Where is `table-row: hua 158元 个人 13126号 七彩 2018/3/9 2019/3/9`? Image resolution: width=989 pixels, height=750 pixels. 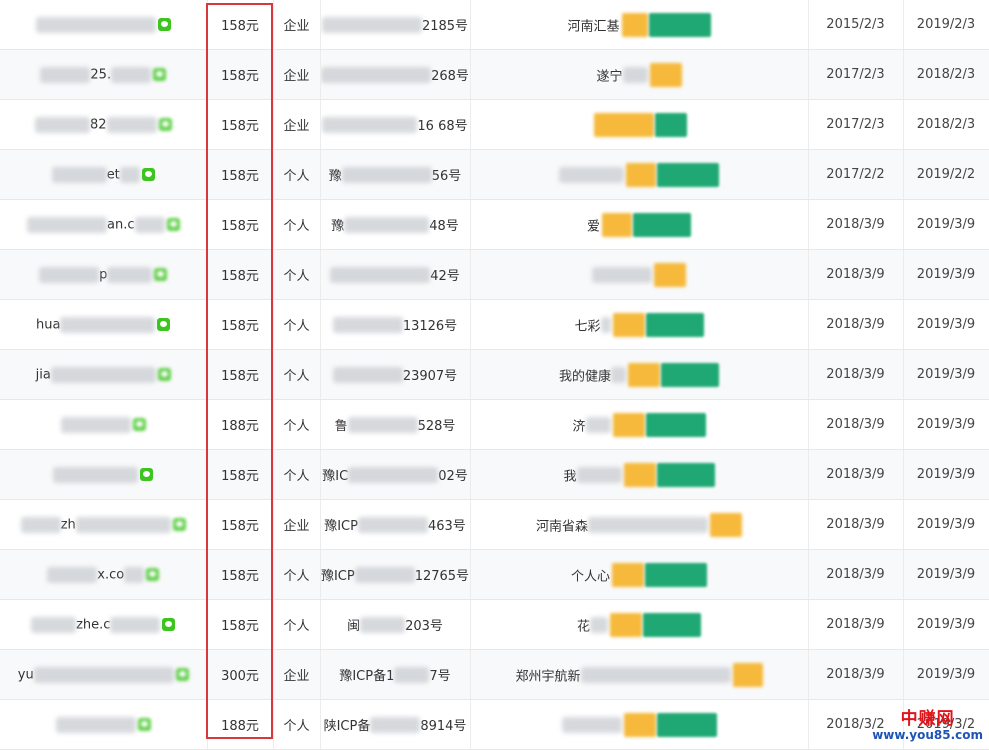
table-row: hua 158元 个人 13126号 七彩 2018/3/9 2019/3/9 is located at coordinates (494, 324).